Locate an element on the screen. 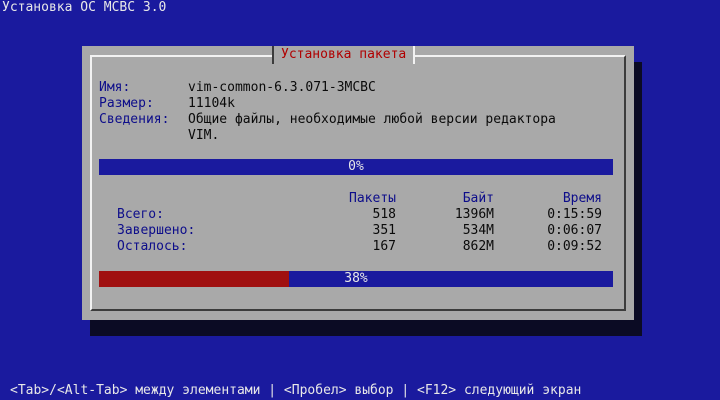 The width and height of the screenshot is (720, 400). stats-header-packages: Пакеты is located at coordinates (372, 198).